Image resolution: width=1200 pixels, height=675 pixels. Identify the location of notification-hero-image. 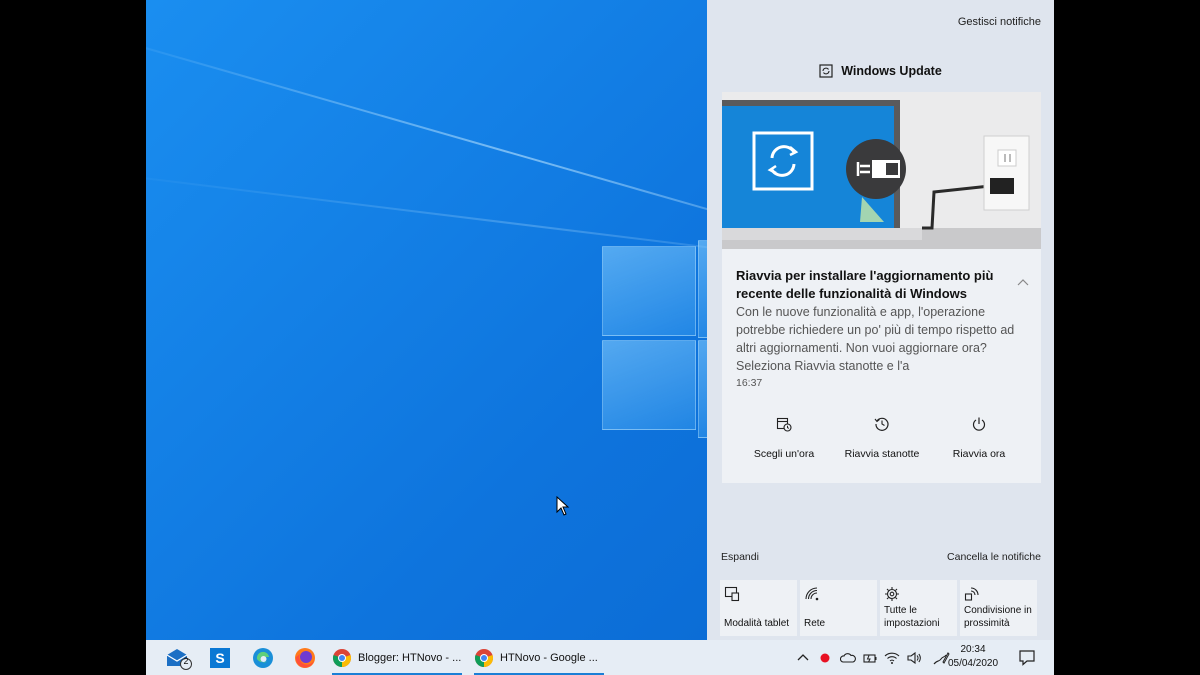
(881, 170).